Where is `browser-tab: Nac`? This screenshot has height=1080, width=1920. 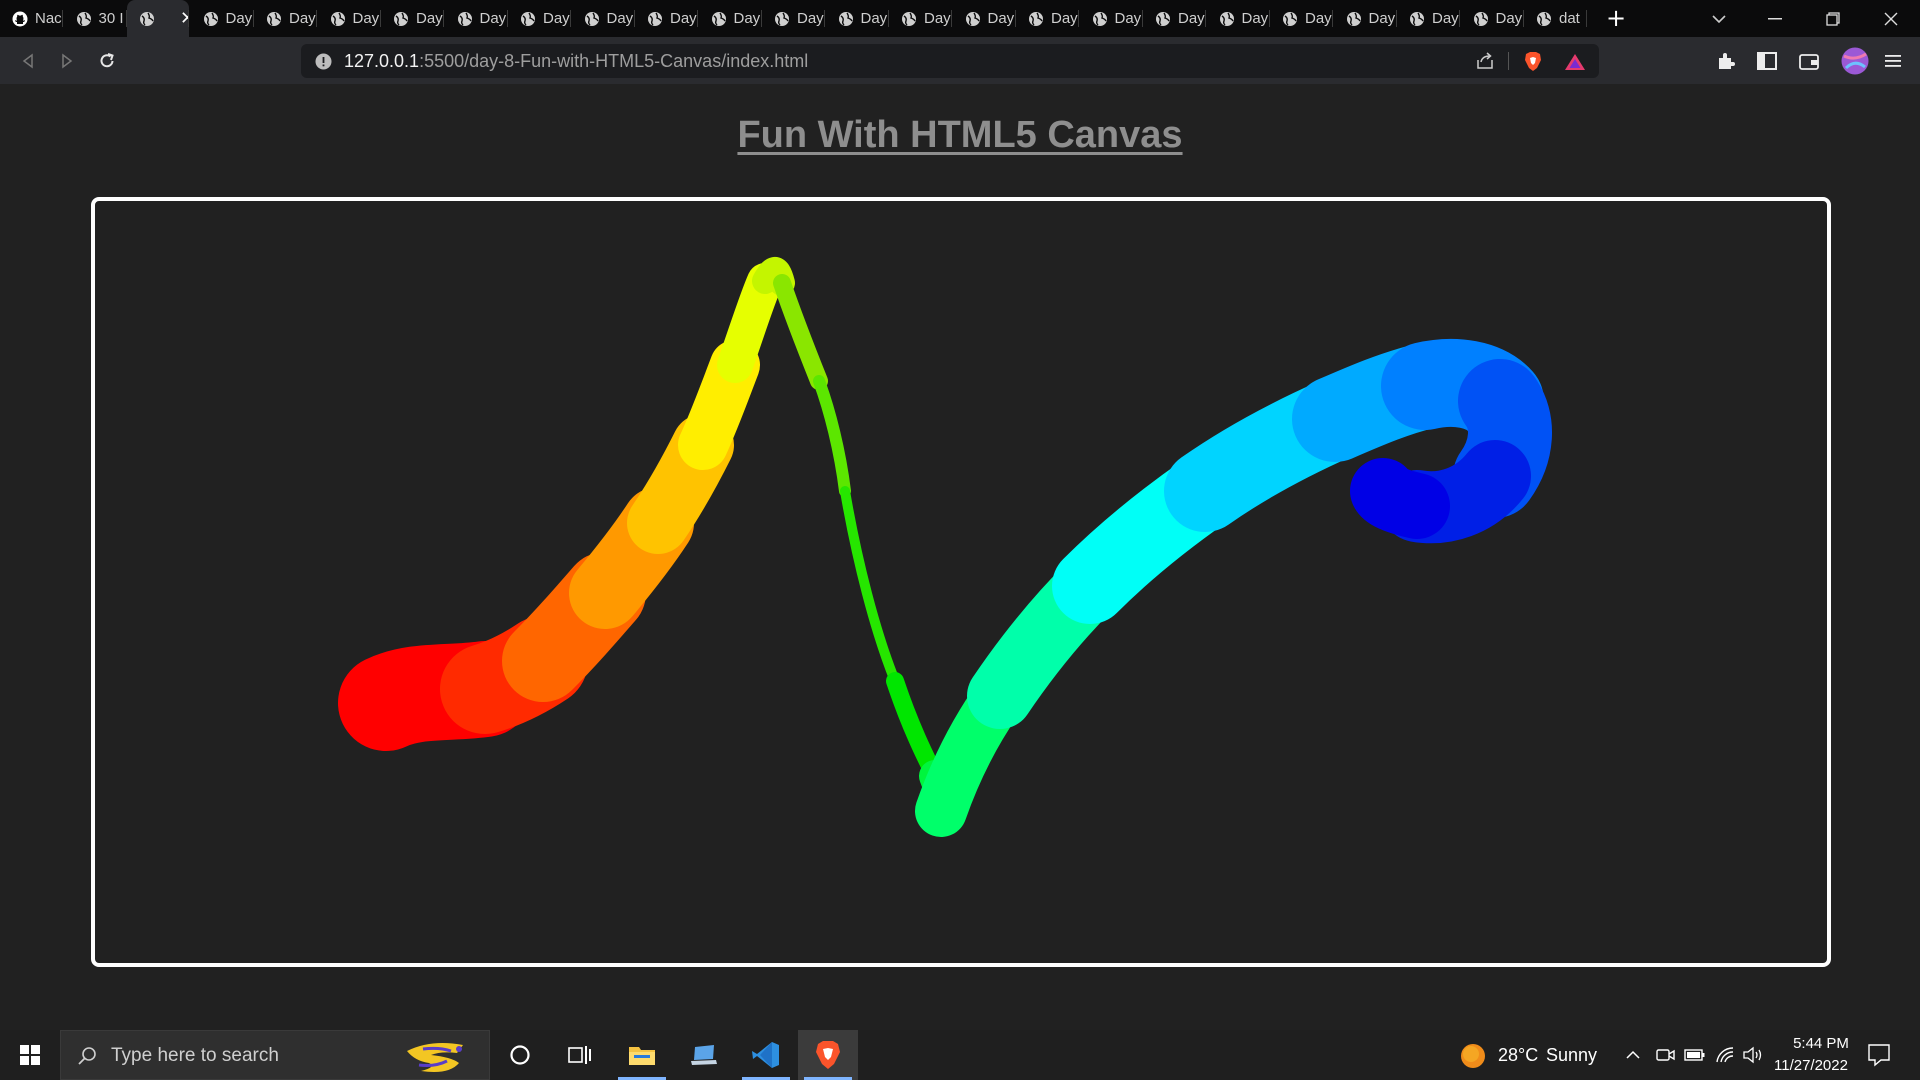
browser-tab: Nac is located at coordinates (31, 18).